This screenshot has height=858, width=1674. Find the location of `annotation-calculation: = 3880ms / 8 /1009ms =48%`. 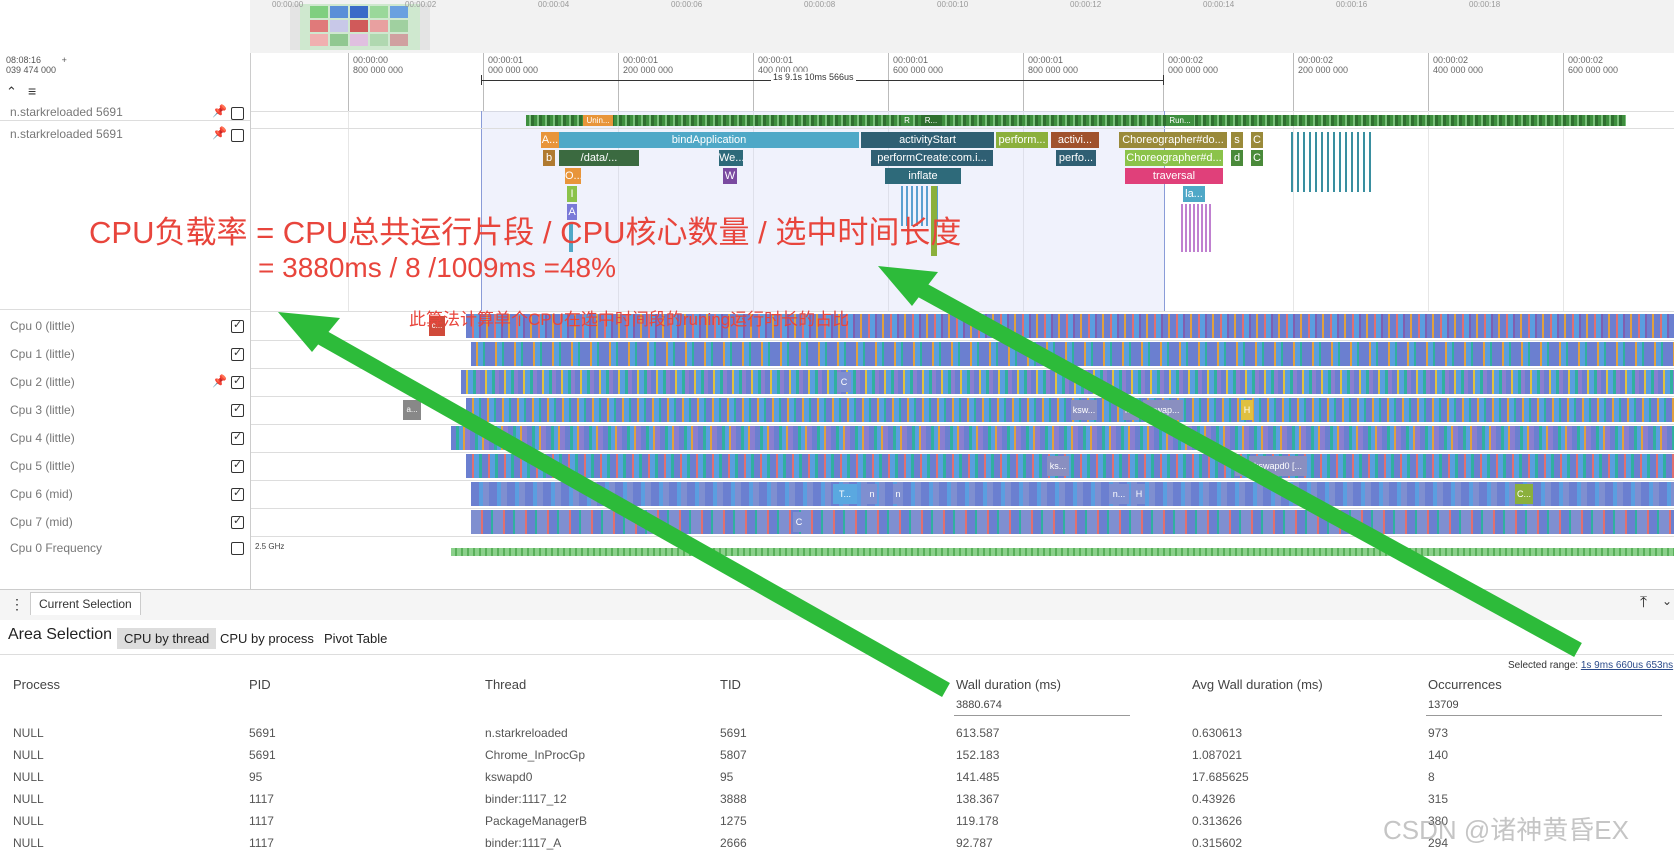

annotation-calculation: = 3880ms / 8 /1009ms =48% is located at coordinates (437, 267).